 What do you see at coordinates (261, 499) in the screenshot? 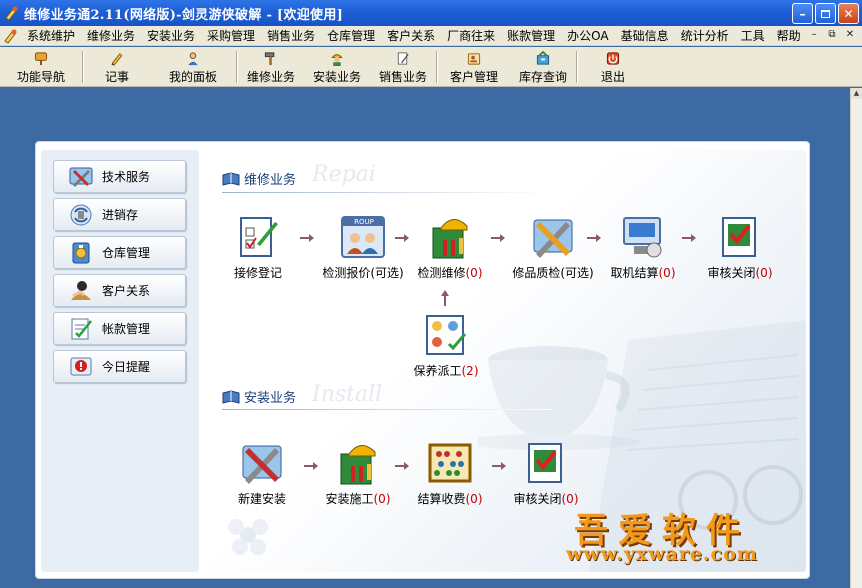
I see `step-new-install-label: 新建安装` at bounding box center [261, 499].